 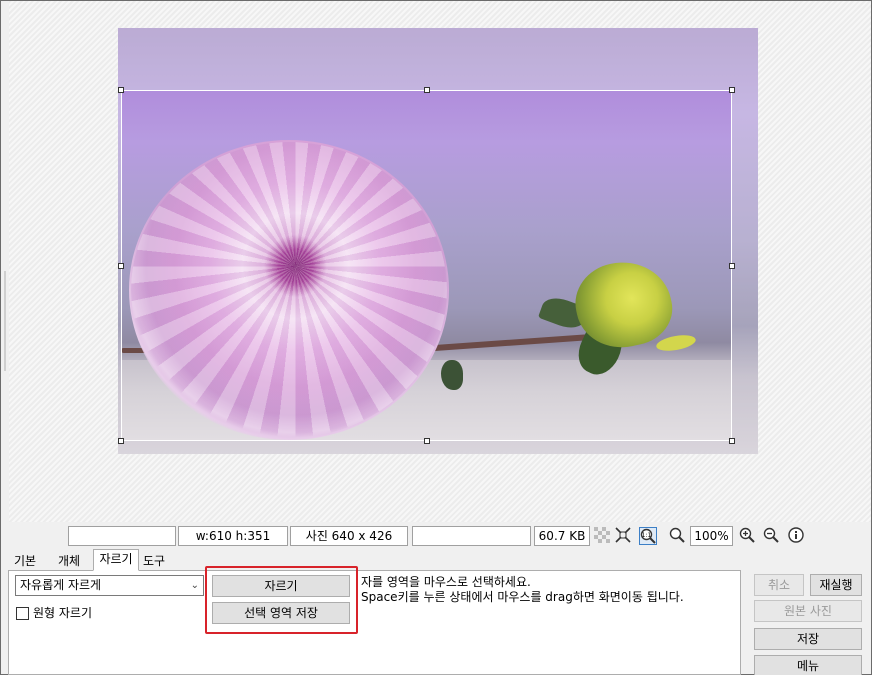 I want to click on tab-tools: 도구, so click(x=154, y=560).